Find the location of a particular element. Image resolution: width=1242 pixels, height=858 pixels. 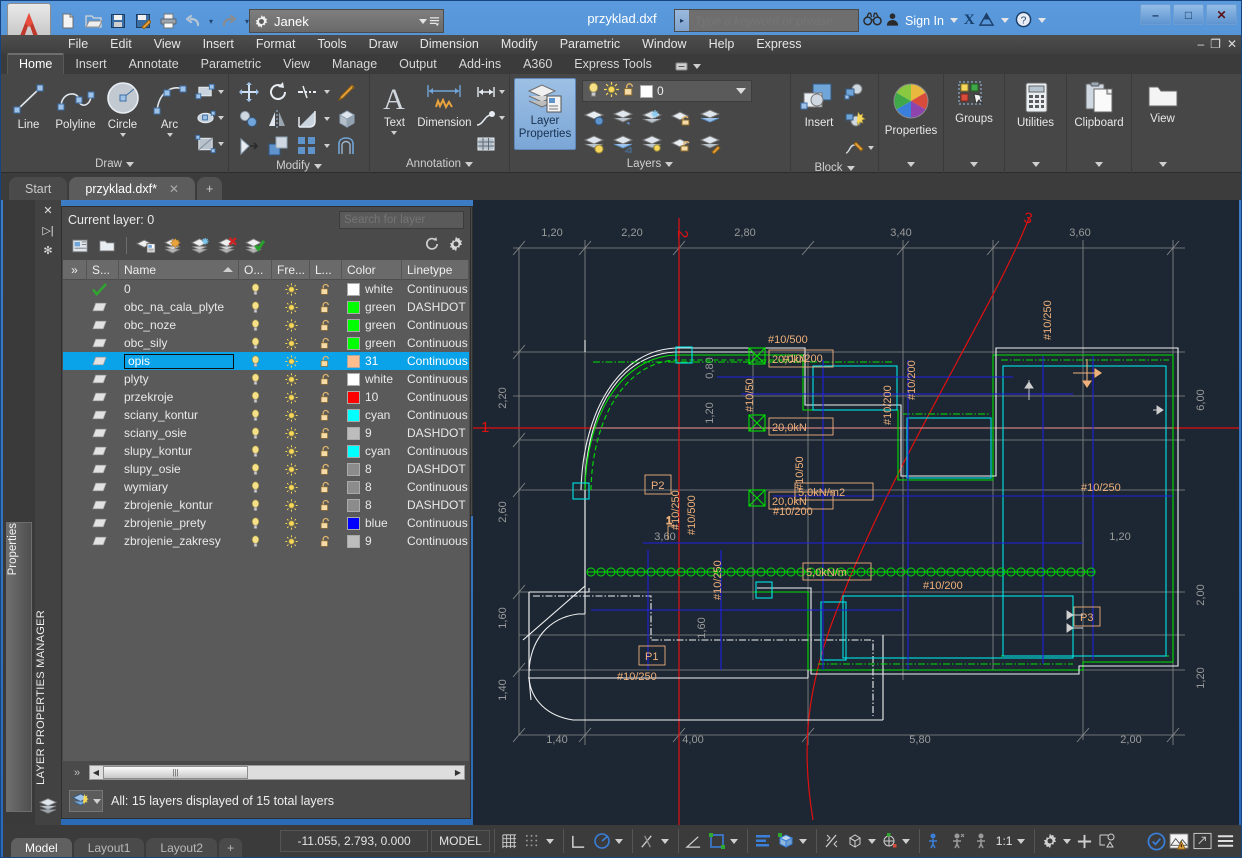

create-block-icon is located at coordinates (855, 92).